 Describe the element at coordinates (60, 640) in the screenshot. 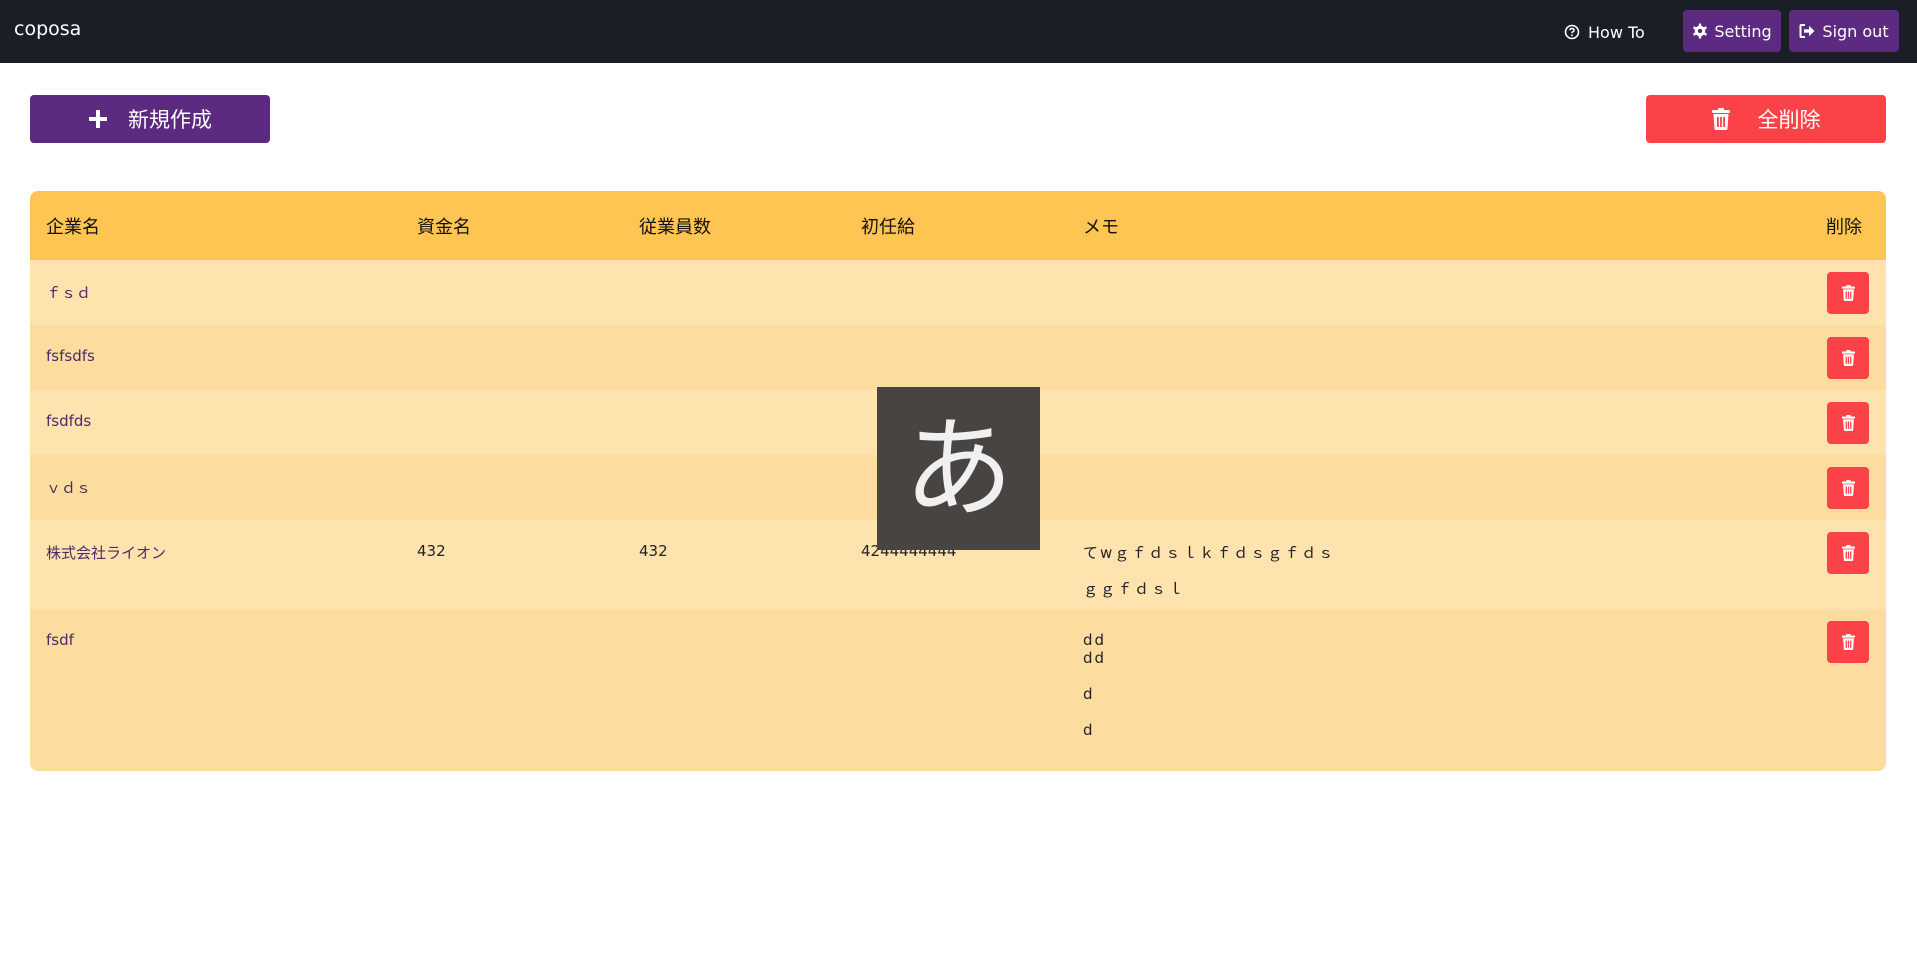

I see `cell-company: fsdf` at that location.